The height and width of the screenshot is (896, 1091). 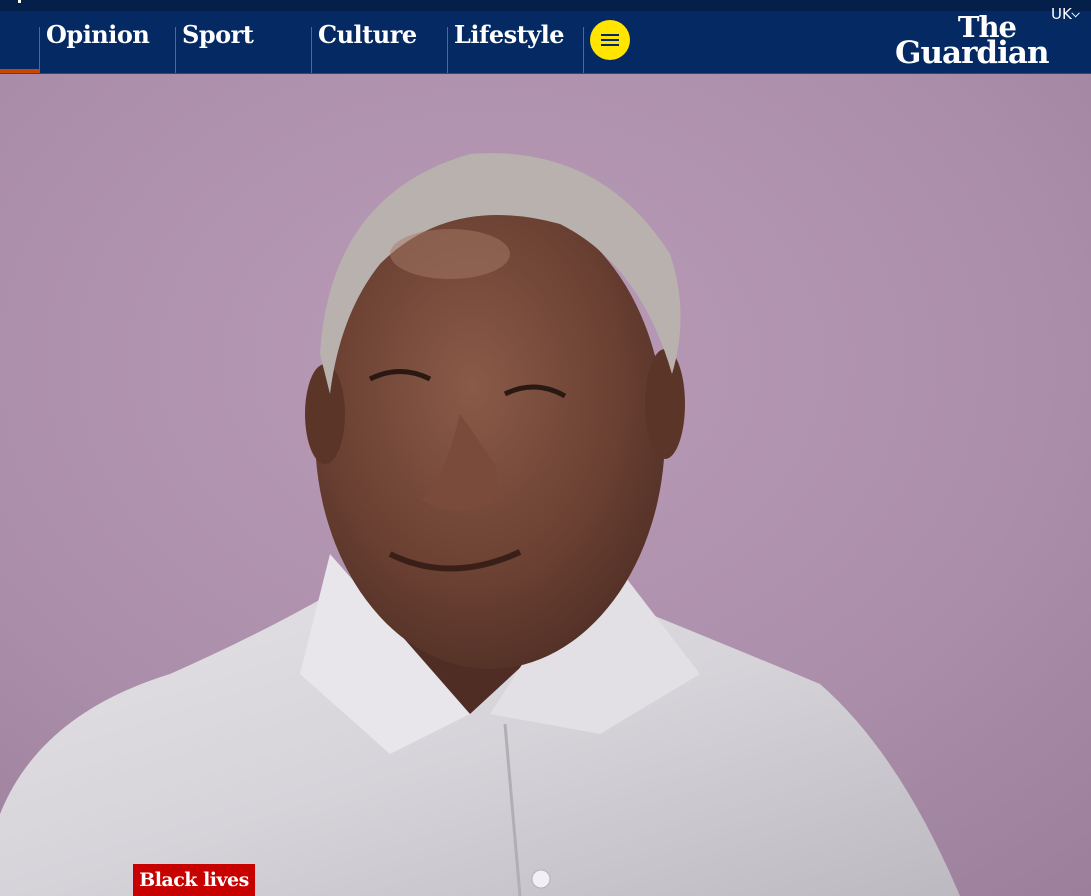 I want to click on top-strip-mark, so click(x=19, y=1).